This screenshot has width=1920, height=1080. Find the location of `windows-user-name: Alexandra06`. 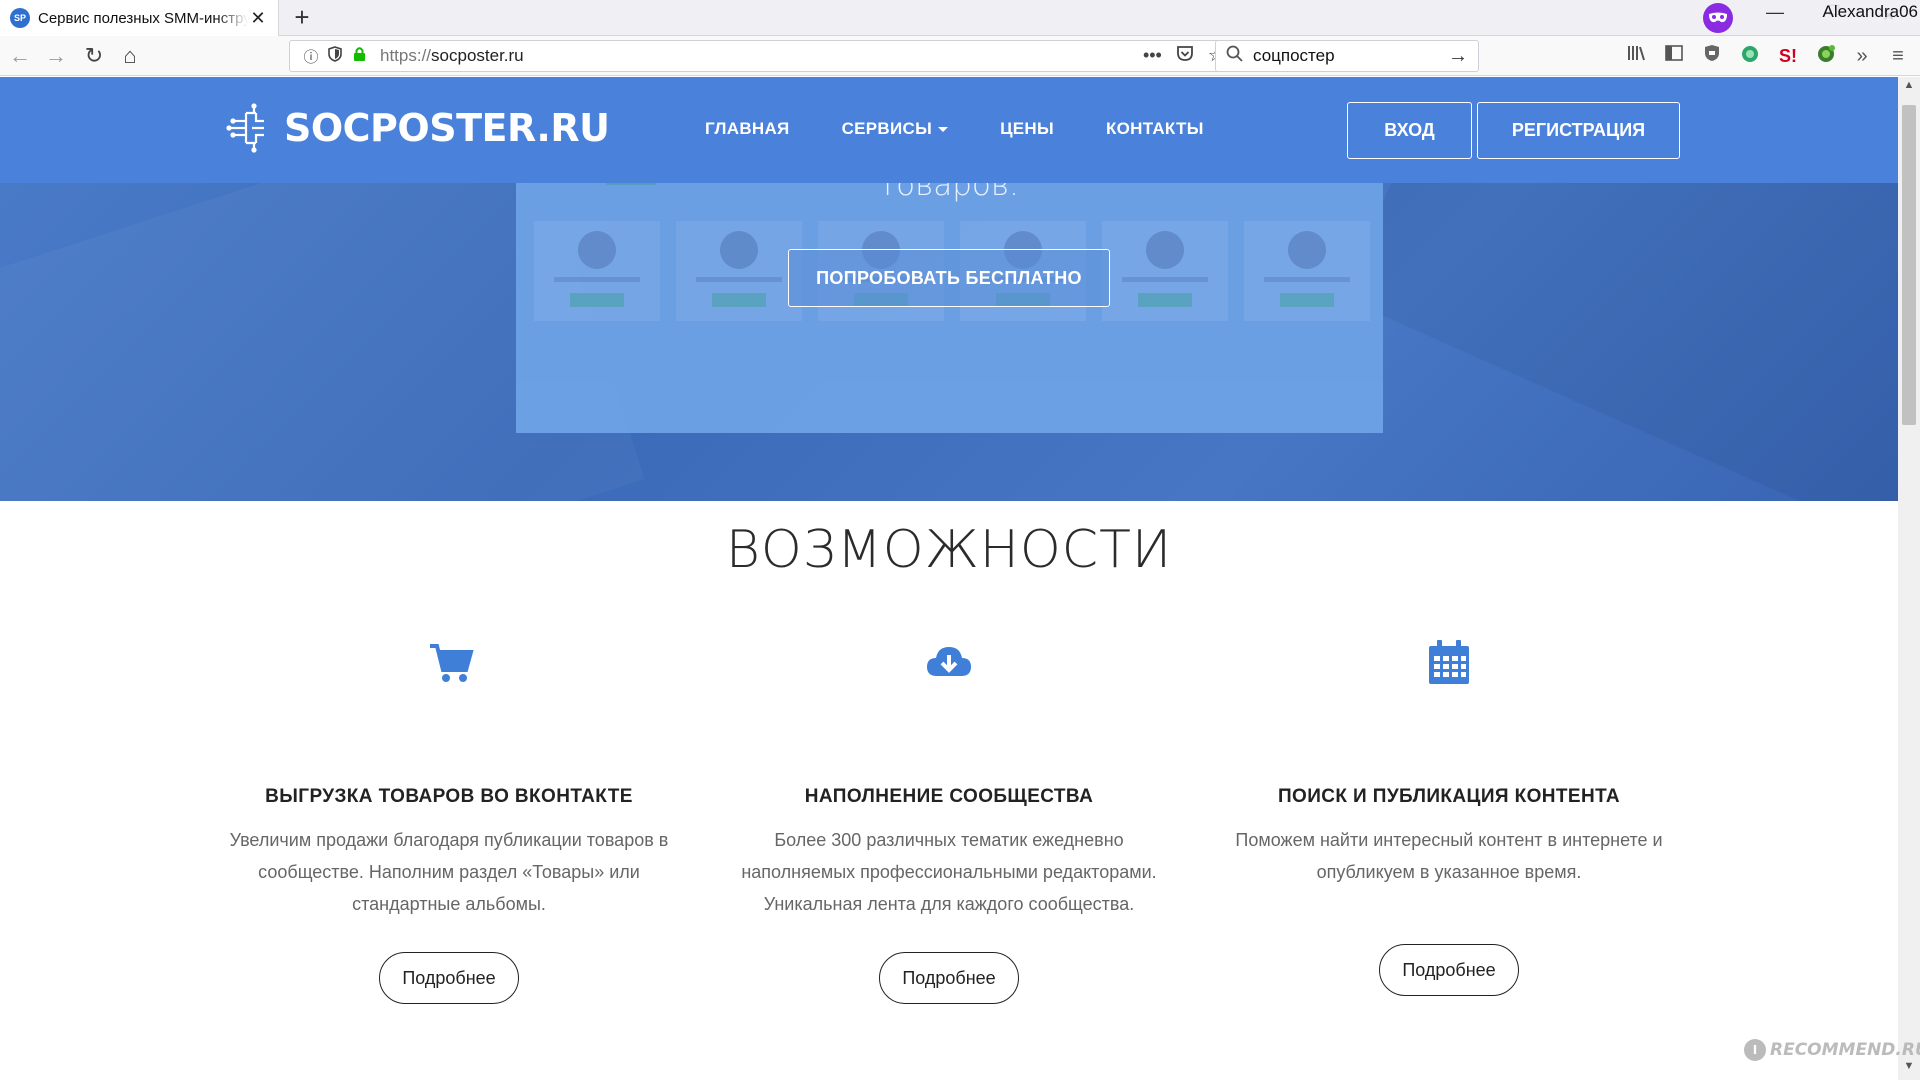

windows-user-name: Alexandra06 is located at coordinates (1870, 12).